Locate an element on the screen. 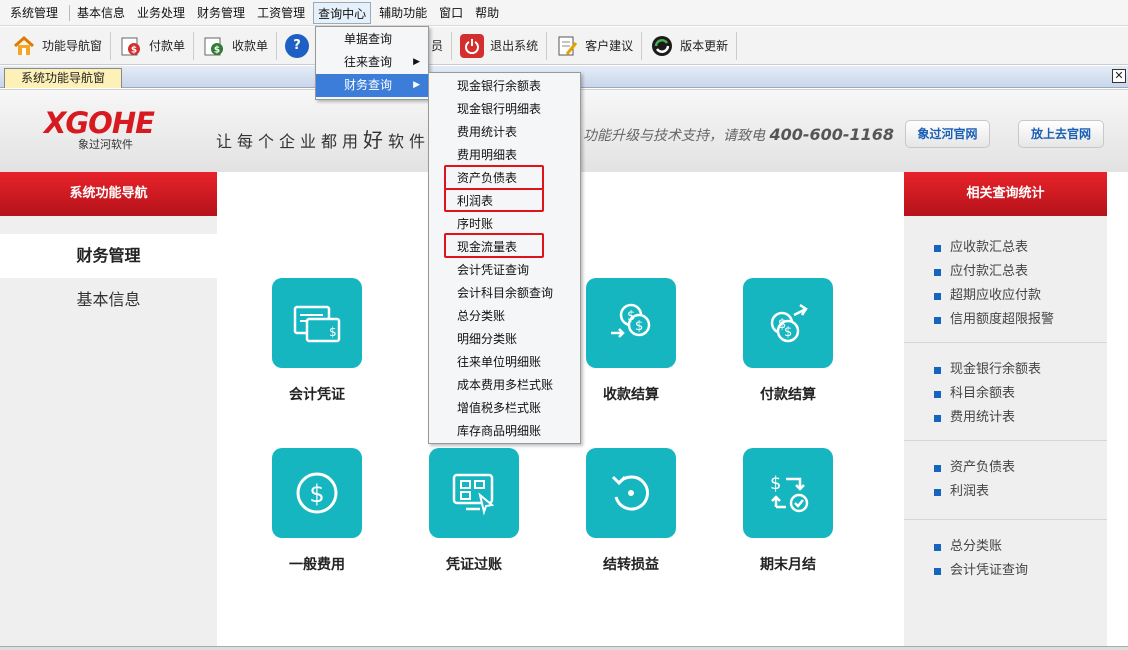 The width and height of the screenshot is (1128, 650). link-cash-bank-balance: 现金银行余额表 is located at coordinates (1020, 370).